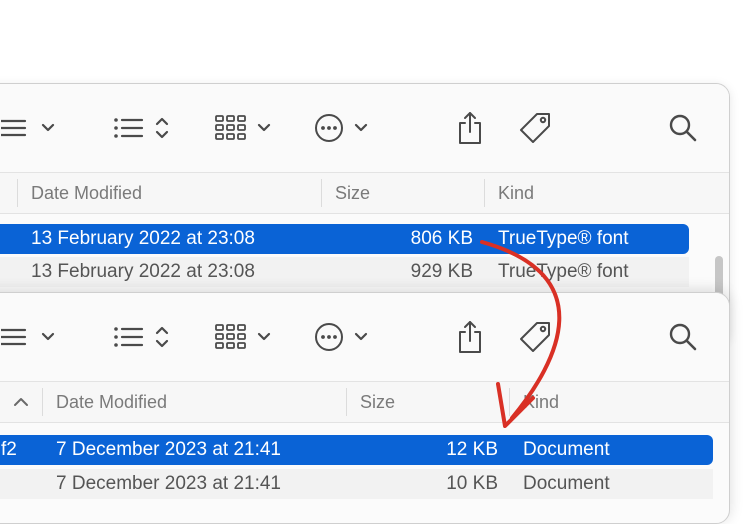 This screenshot has height=524, width=750. I want to click on row-size: 12 KB, so click(472, 449).